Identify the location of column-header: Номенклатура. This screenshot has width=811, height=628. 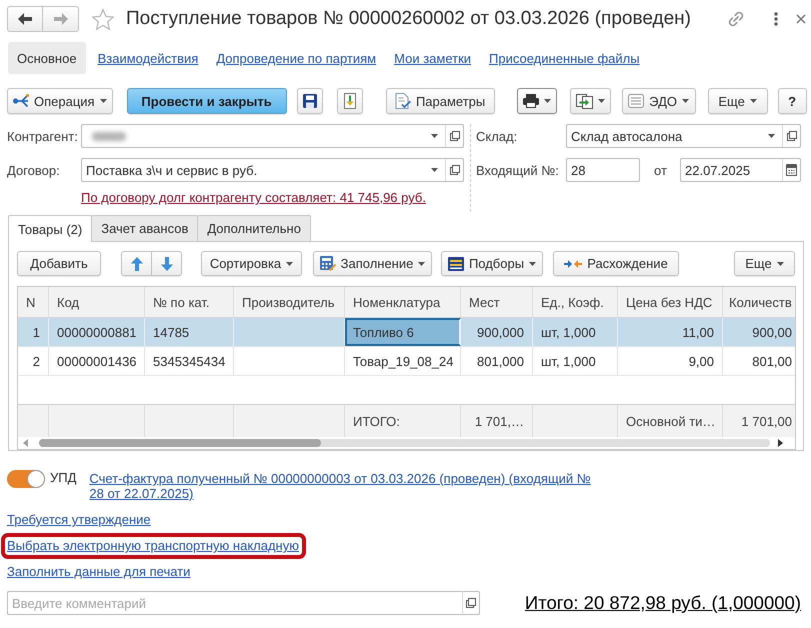
(403, 302).